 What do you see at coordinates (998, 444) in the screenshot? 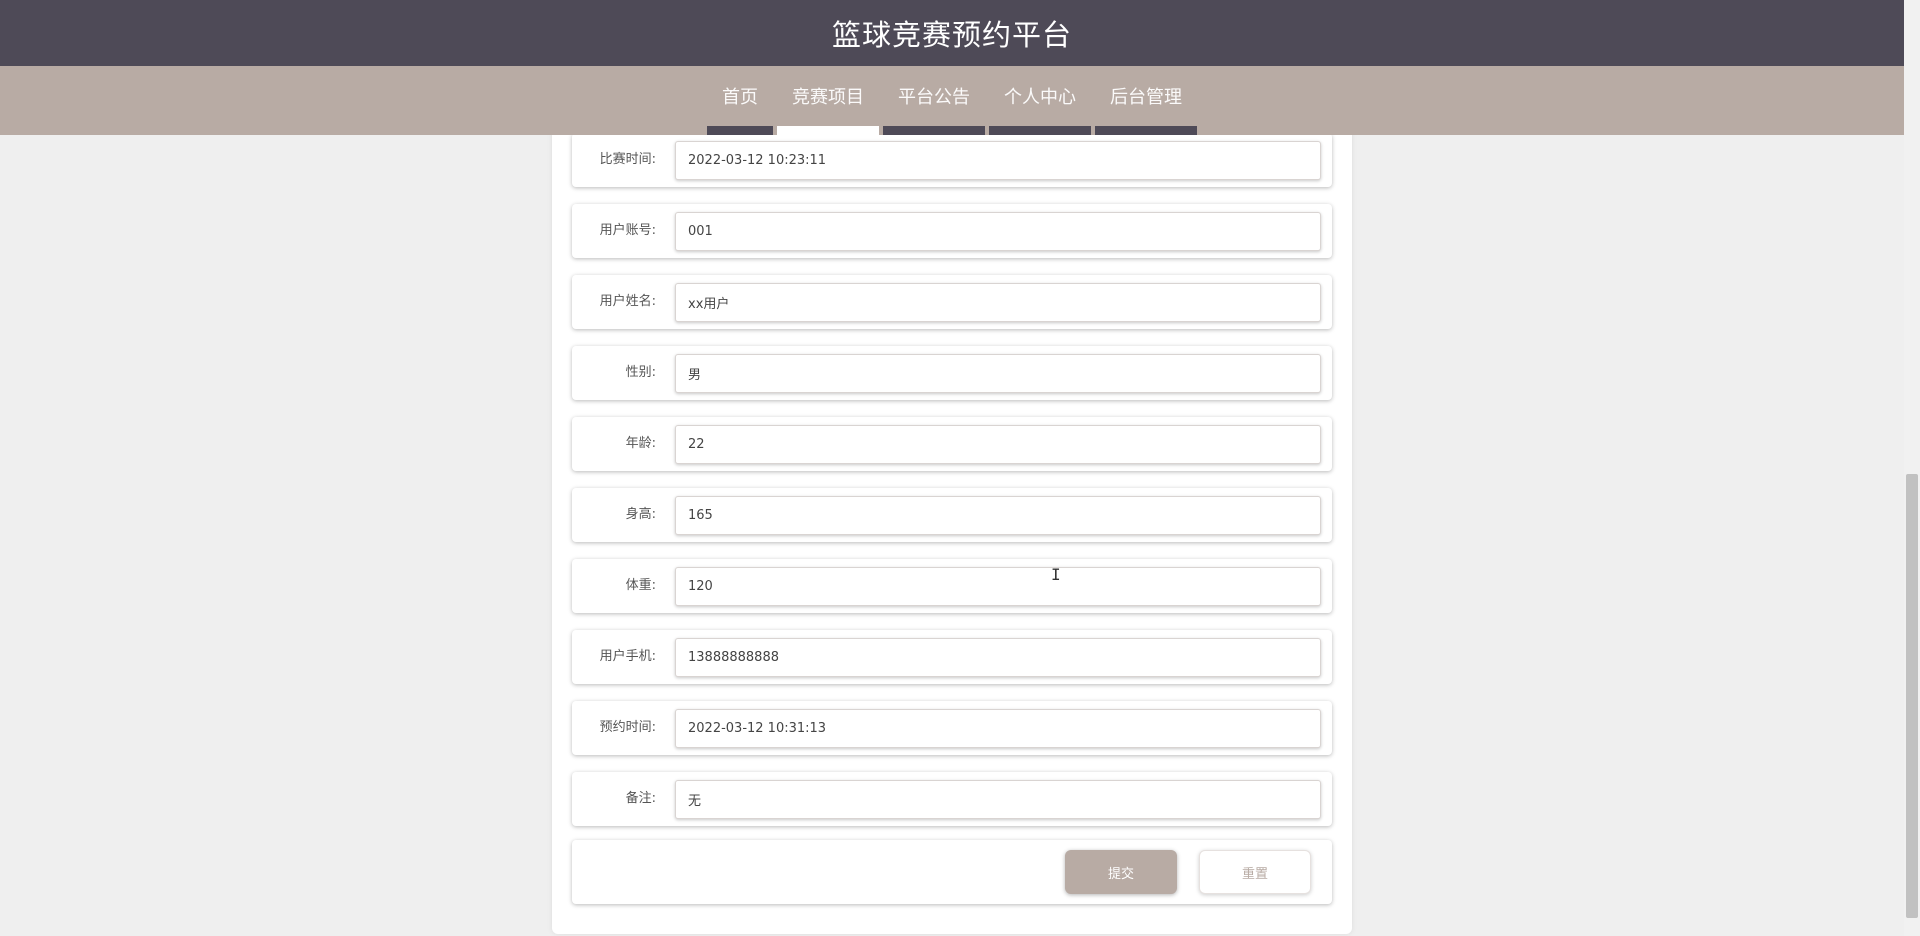
I see `age-input` at bounding box center [998, 444].